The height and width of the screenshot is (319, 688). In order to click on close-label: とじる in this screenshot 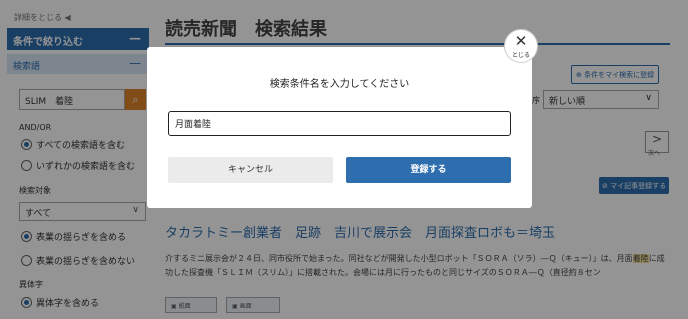, I will do `click(520, 55)`.